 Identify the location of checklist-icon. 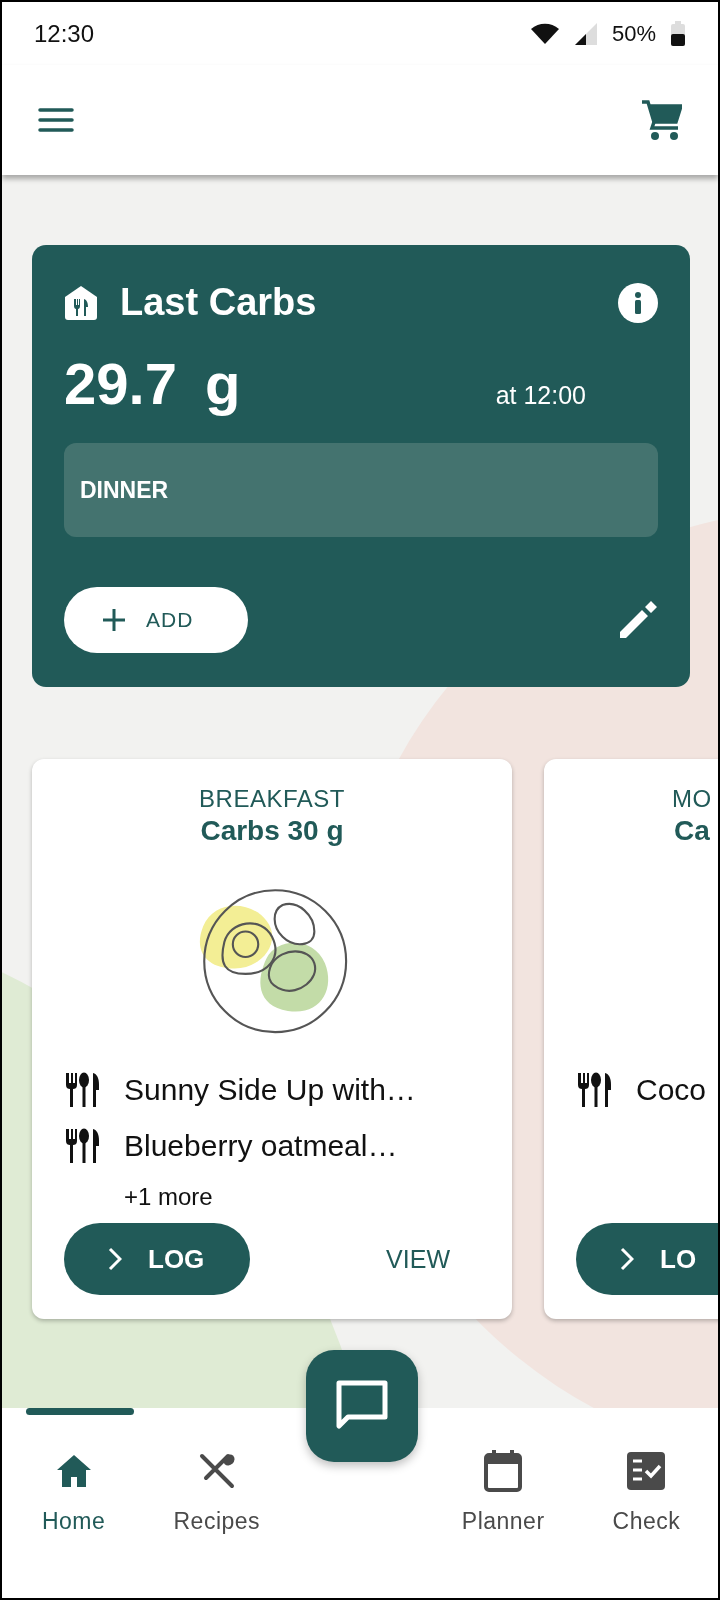
(646, 1471).